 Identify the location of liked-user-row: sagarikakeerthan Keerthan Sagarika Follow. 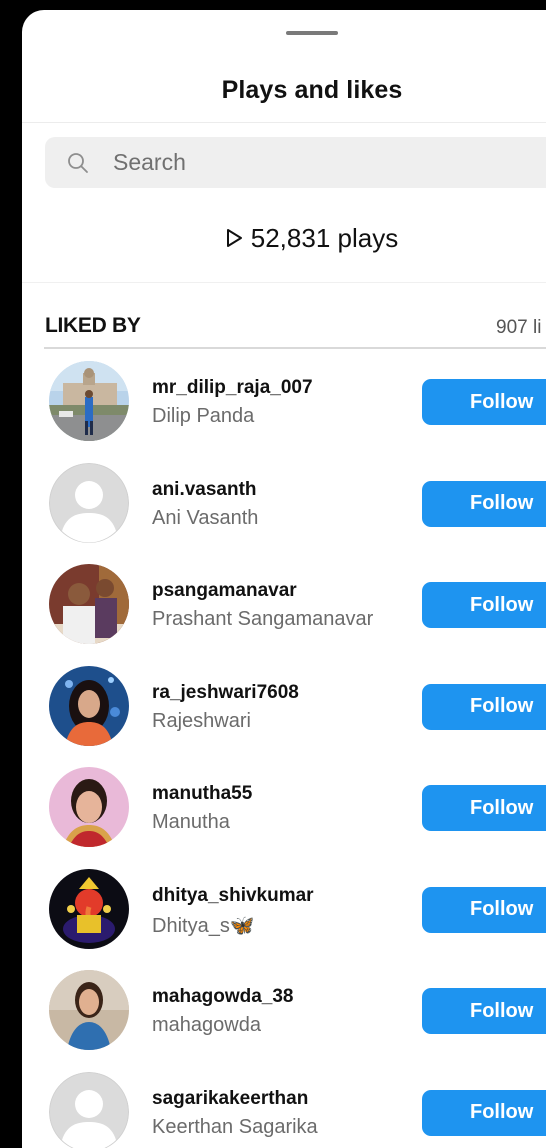
(284, 1107).